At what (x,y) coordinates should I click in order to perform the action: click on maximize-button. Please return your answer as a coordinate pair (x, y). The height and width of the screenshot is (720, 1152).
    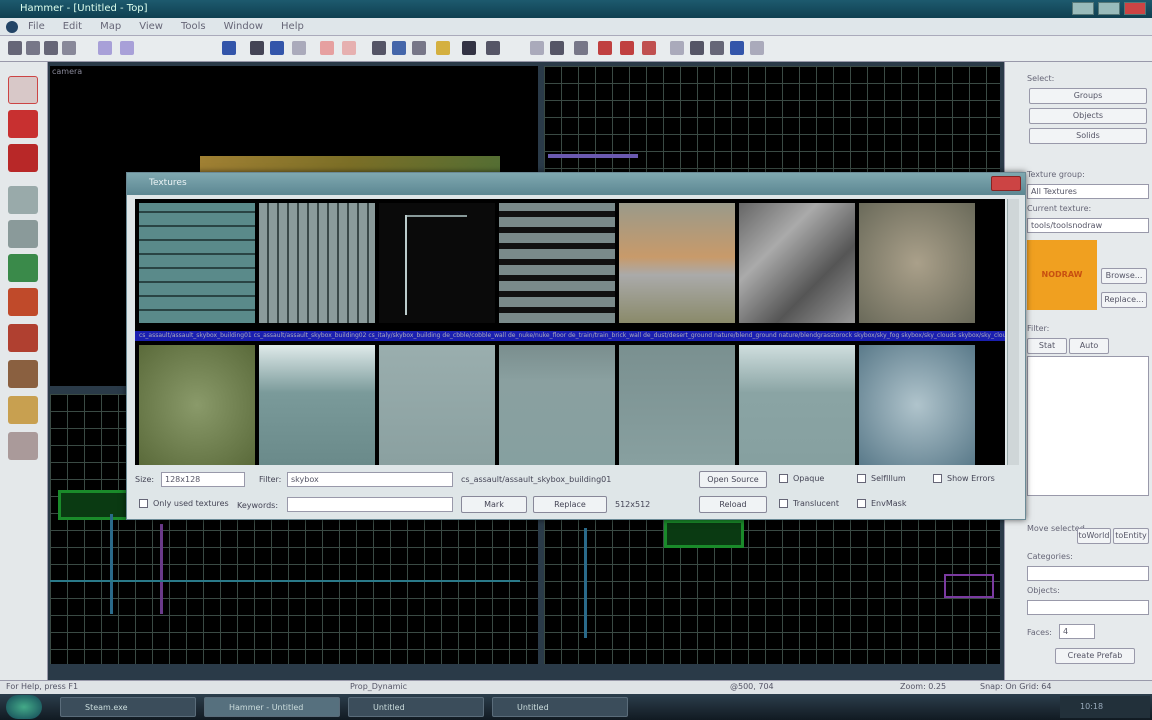
    Looking at the image, I should click on (1109, 8).